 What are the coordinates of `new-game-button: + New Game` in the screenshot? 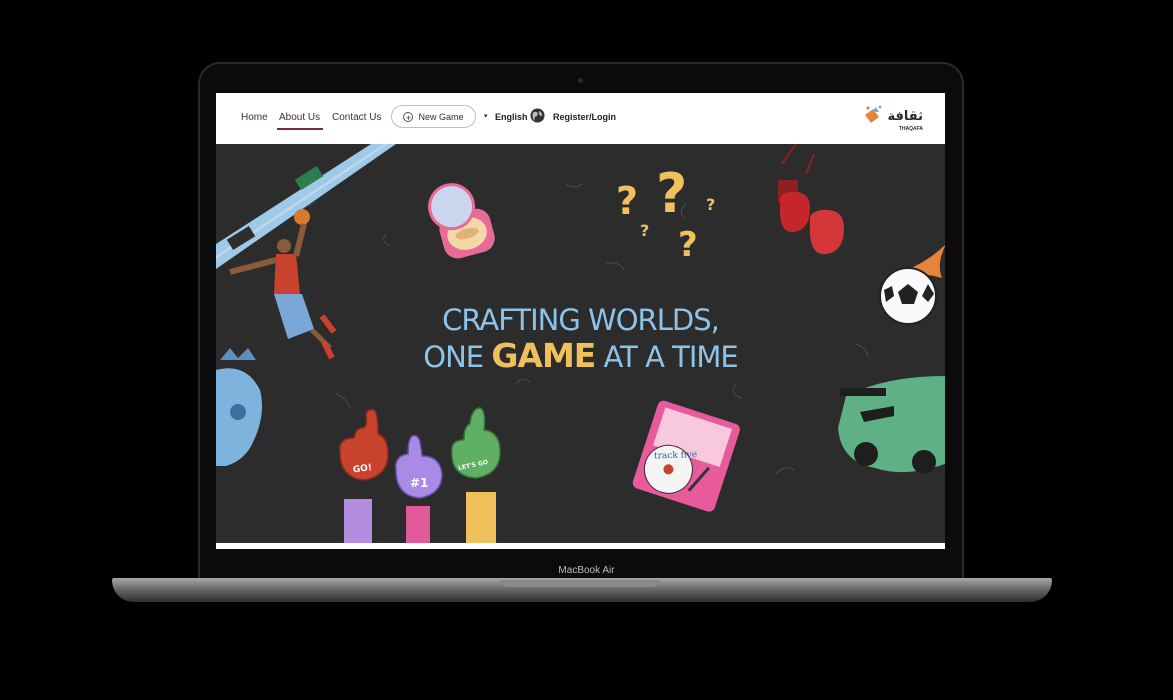 It's located at (433, 116).